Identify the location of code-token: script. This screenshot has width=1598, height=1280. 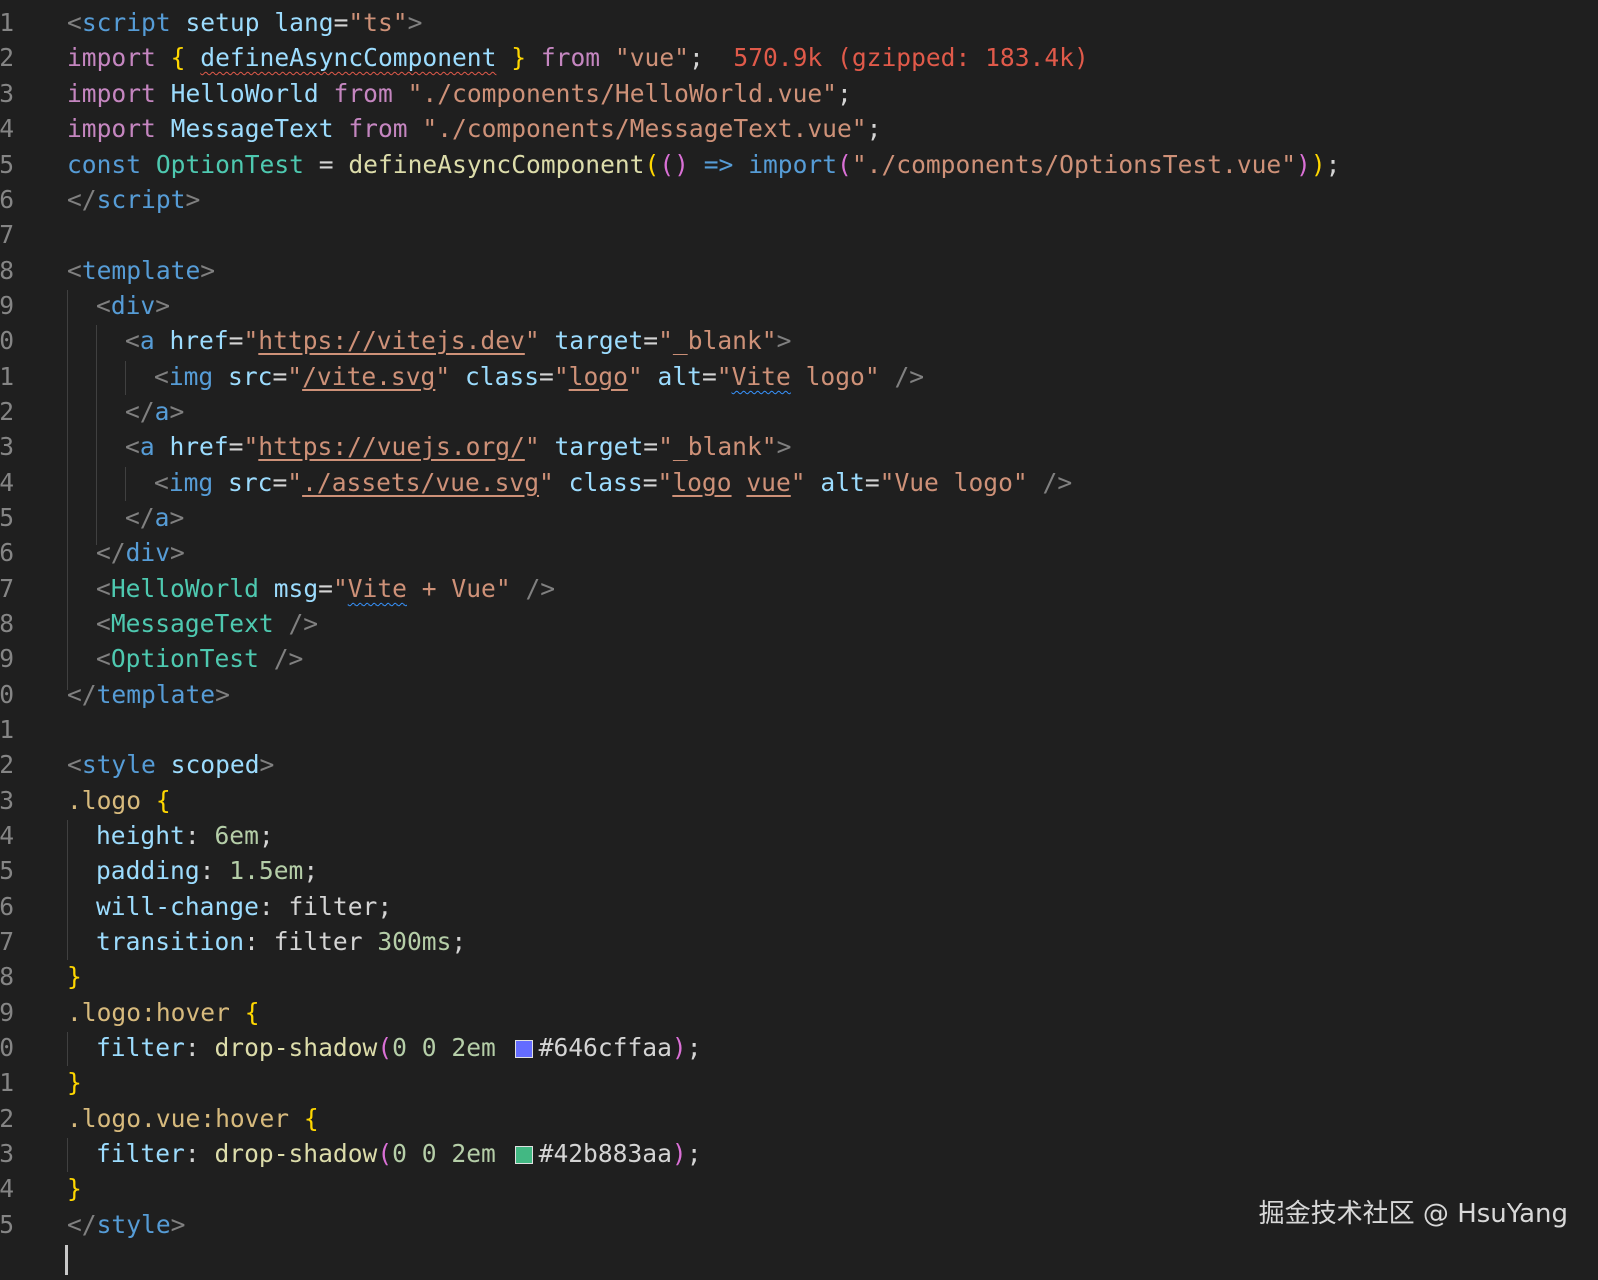
(126, 22).